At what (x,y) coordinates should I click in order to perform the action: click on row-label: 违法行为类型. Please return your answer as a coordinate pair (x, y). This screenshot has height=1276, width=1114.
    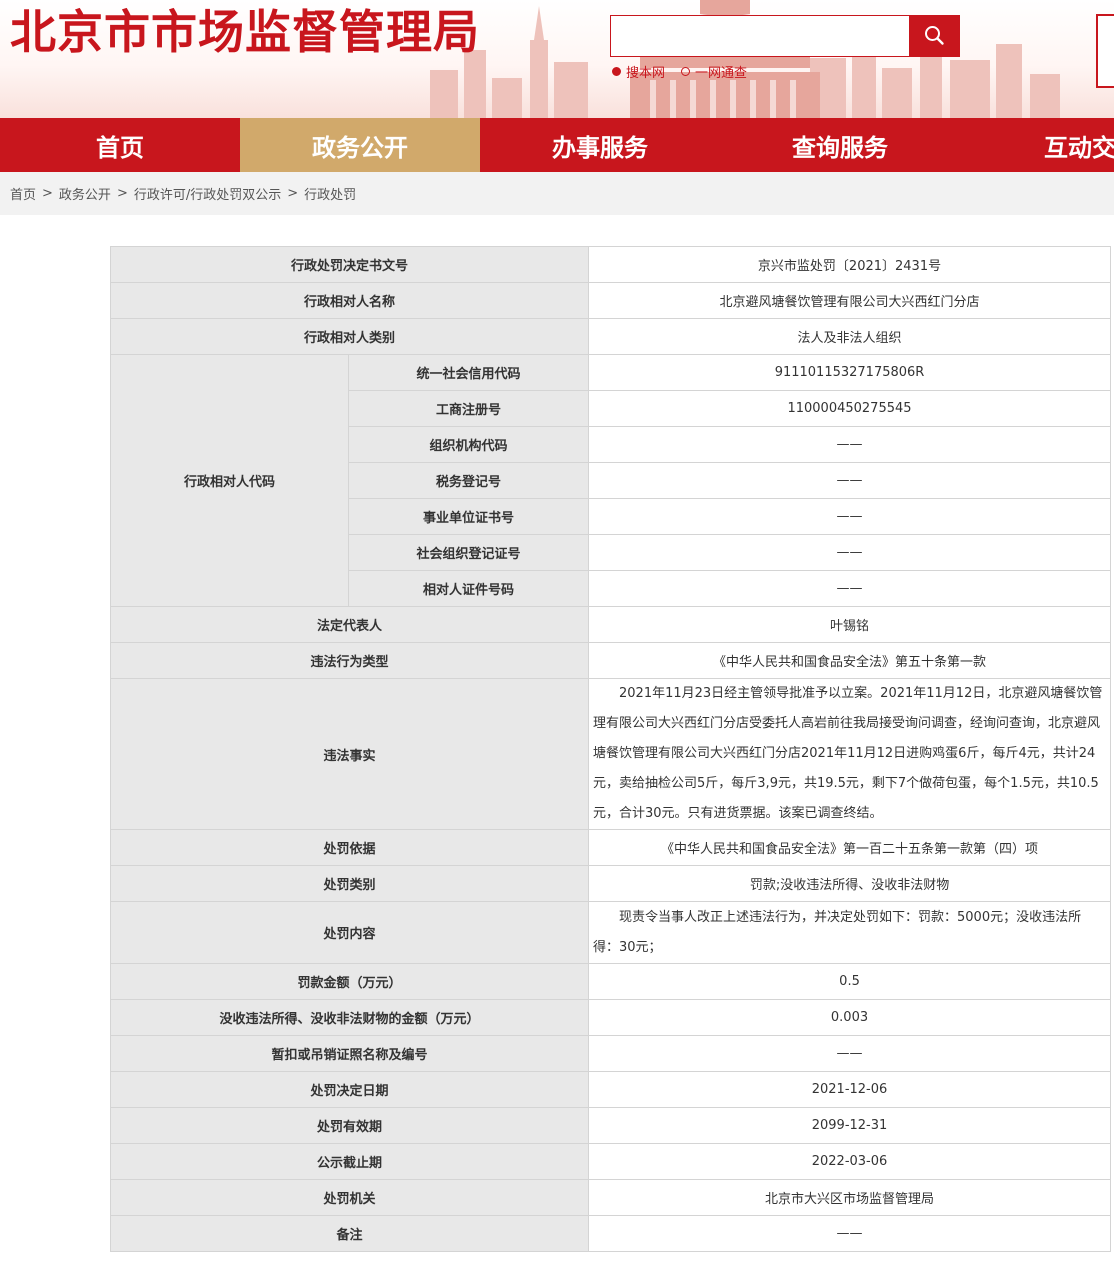
    Looking at the image, I should click on (349, 660).